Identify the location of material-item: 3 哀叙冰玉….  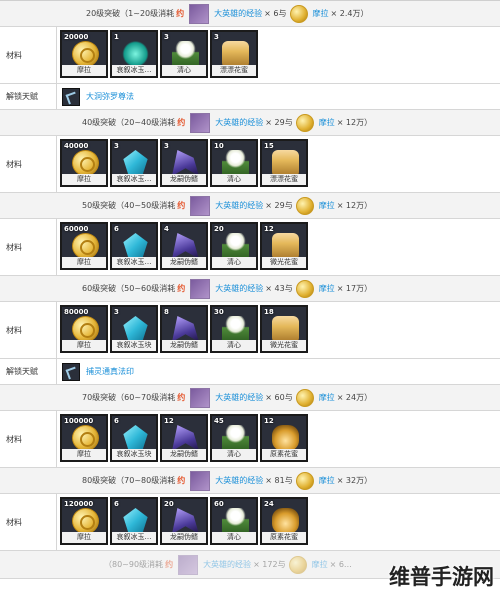
(134, 163).